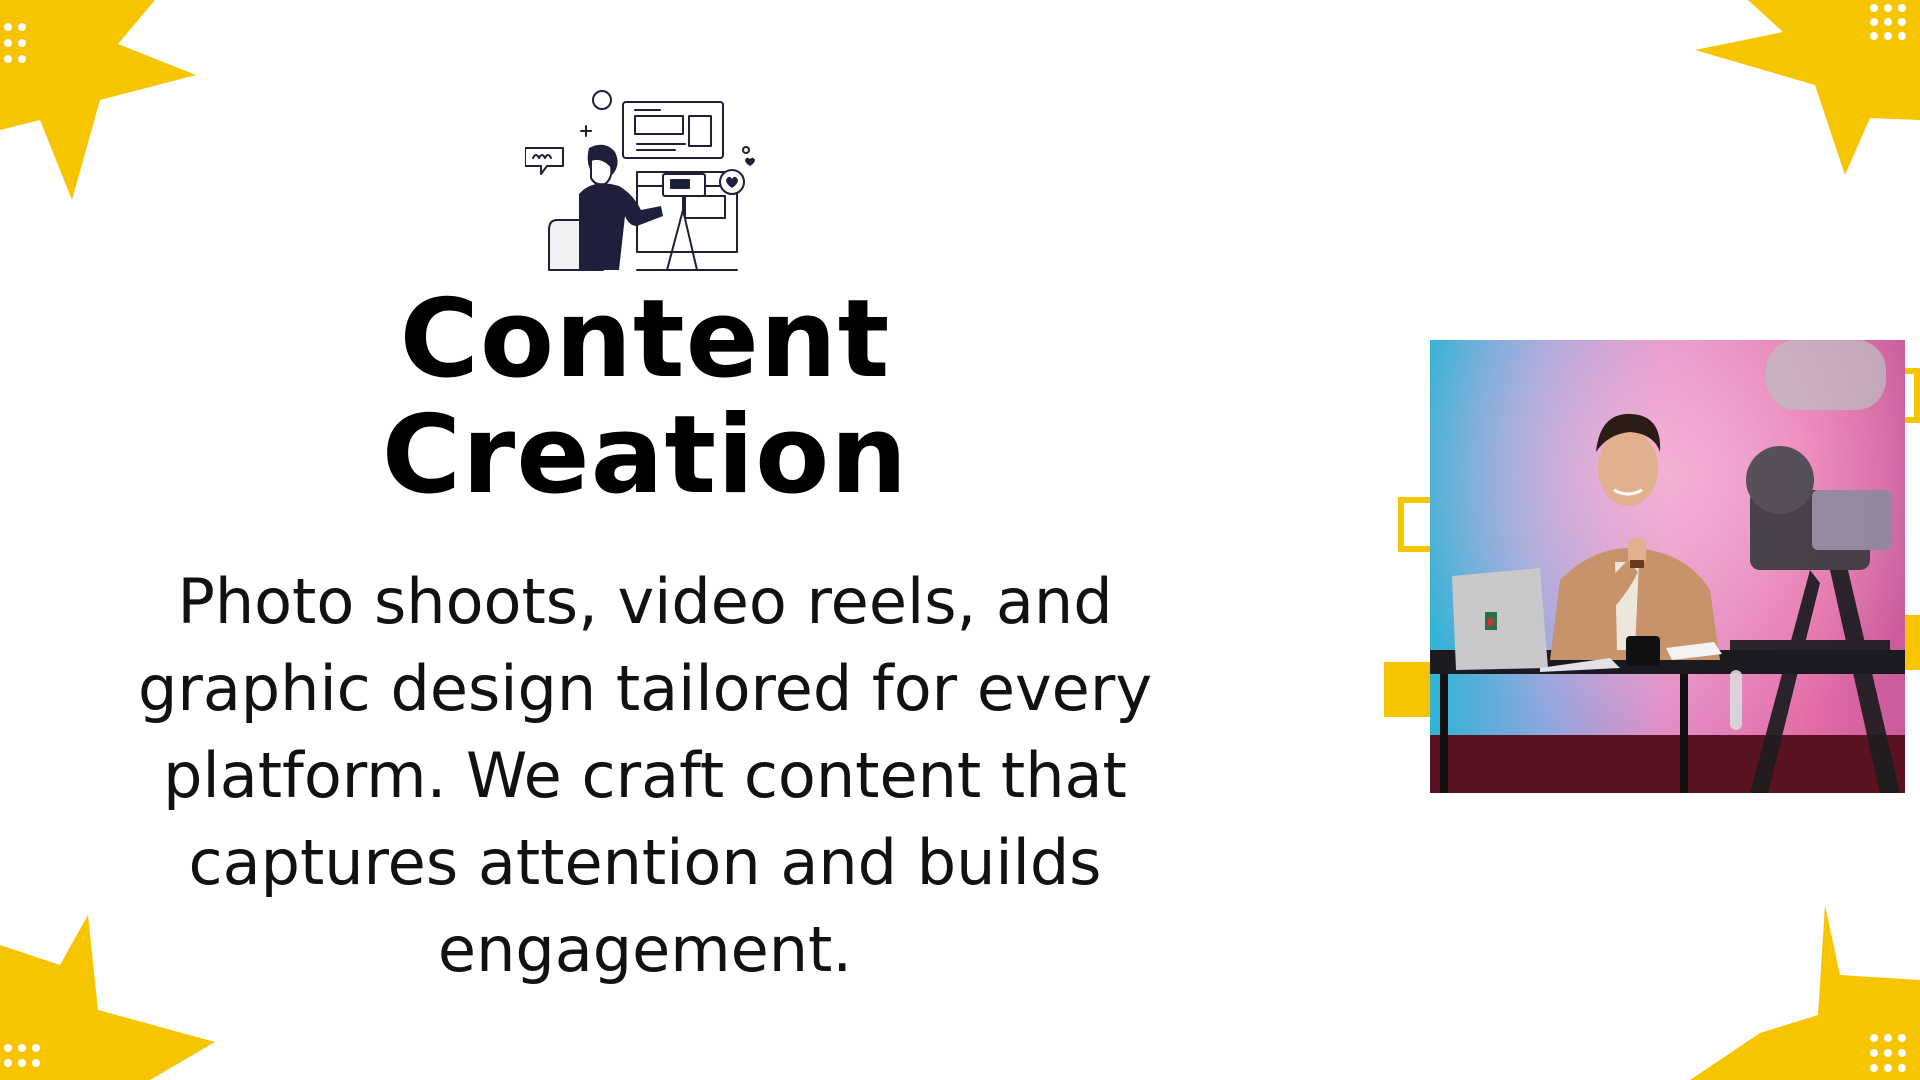  I want to click on content-creator-illustration, so click(640, 180).